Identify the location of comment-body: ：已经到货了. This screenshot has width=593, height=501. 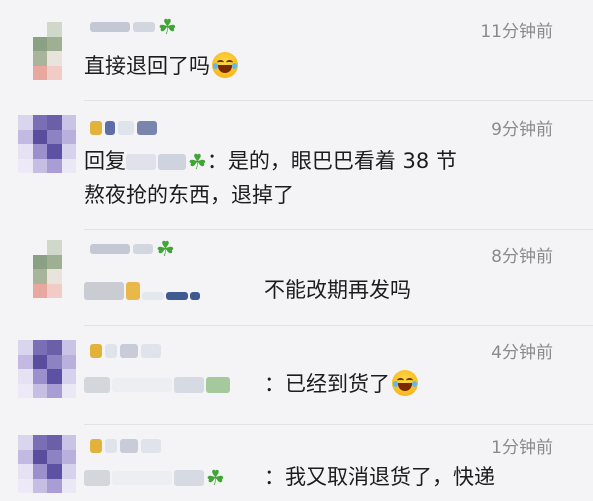
(327, 384).